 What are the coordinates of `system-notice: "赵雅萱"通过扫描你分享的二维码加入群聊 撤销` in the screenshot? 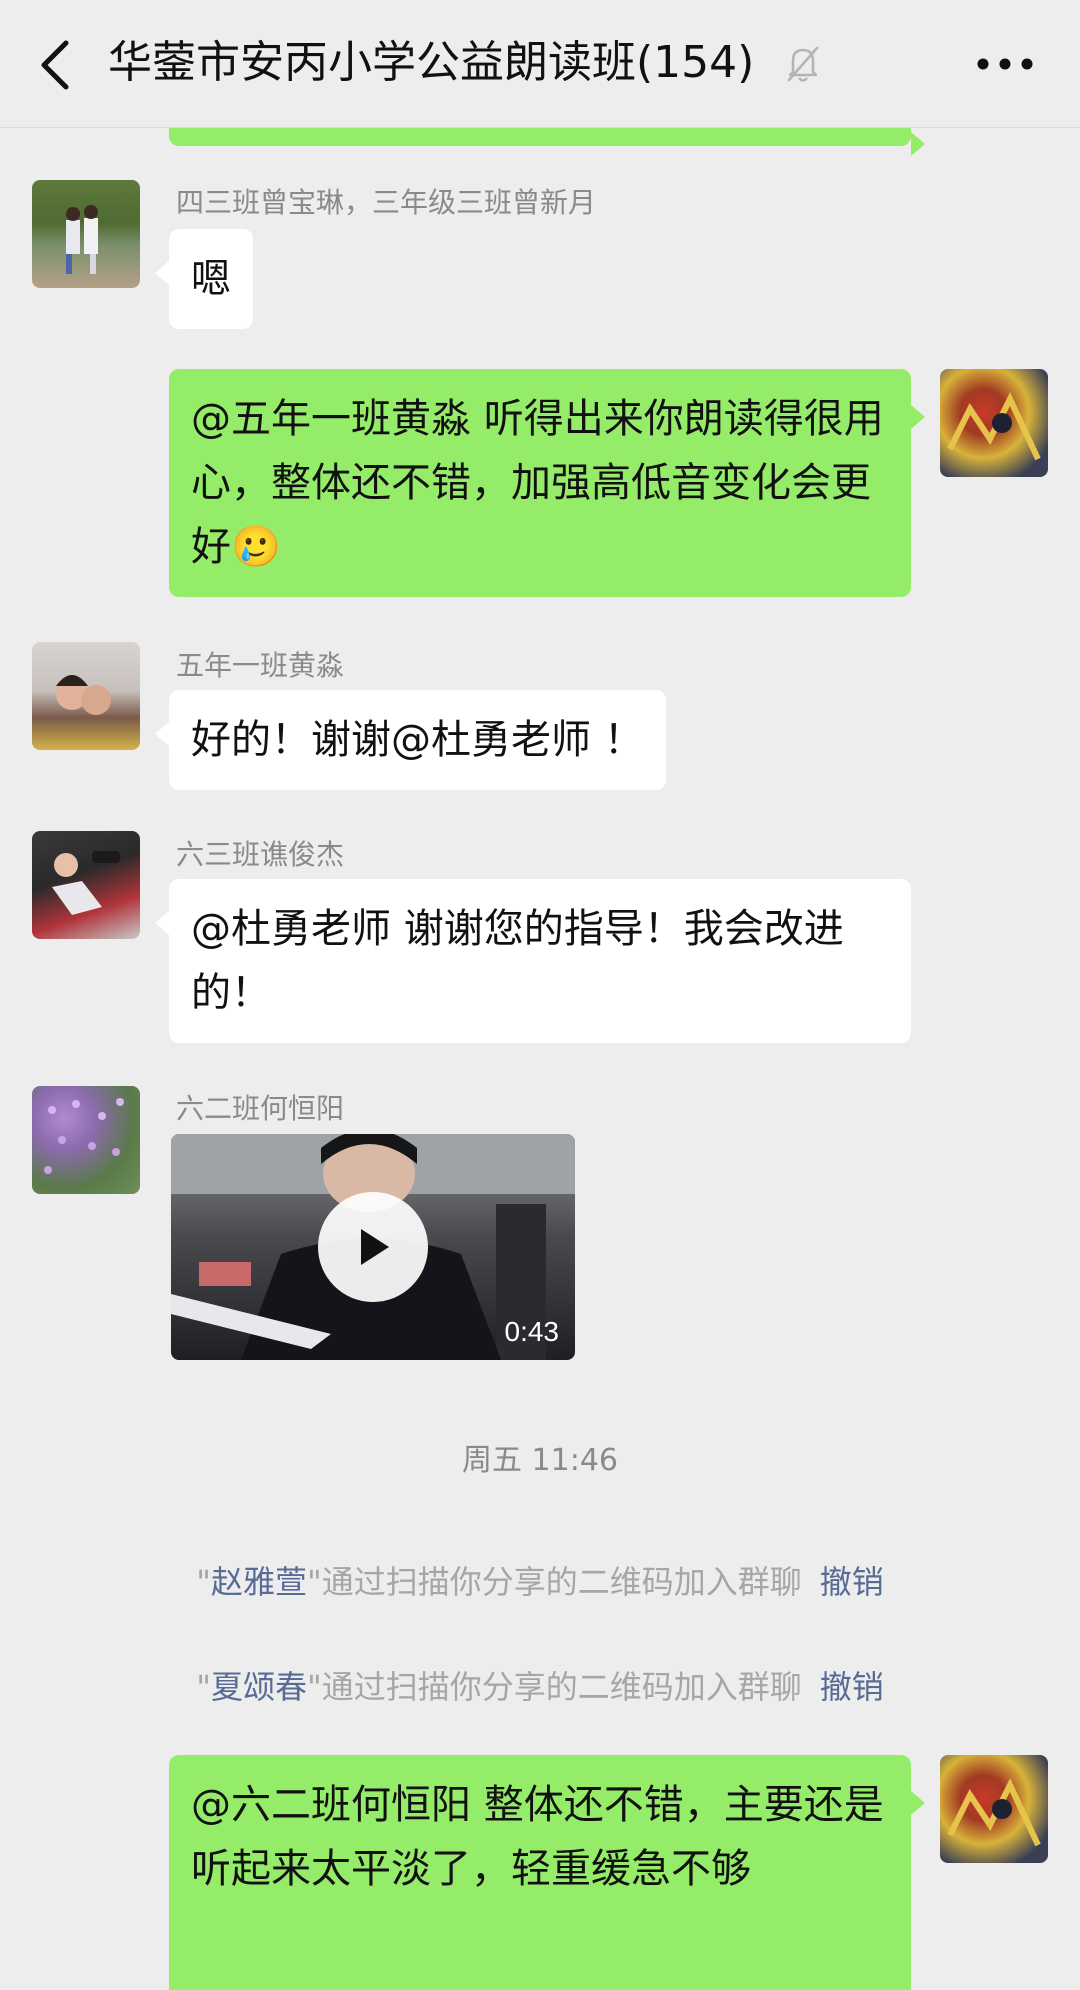 It's located at (540, 1582).